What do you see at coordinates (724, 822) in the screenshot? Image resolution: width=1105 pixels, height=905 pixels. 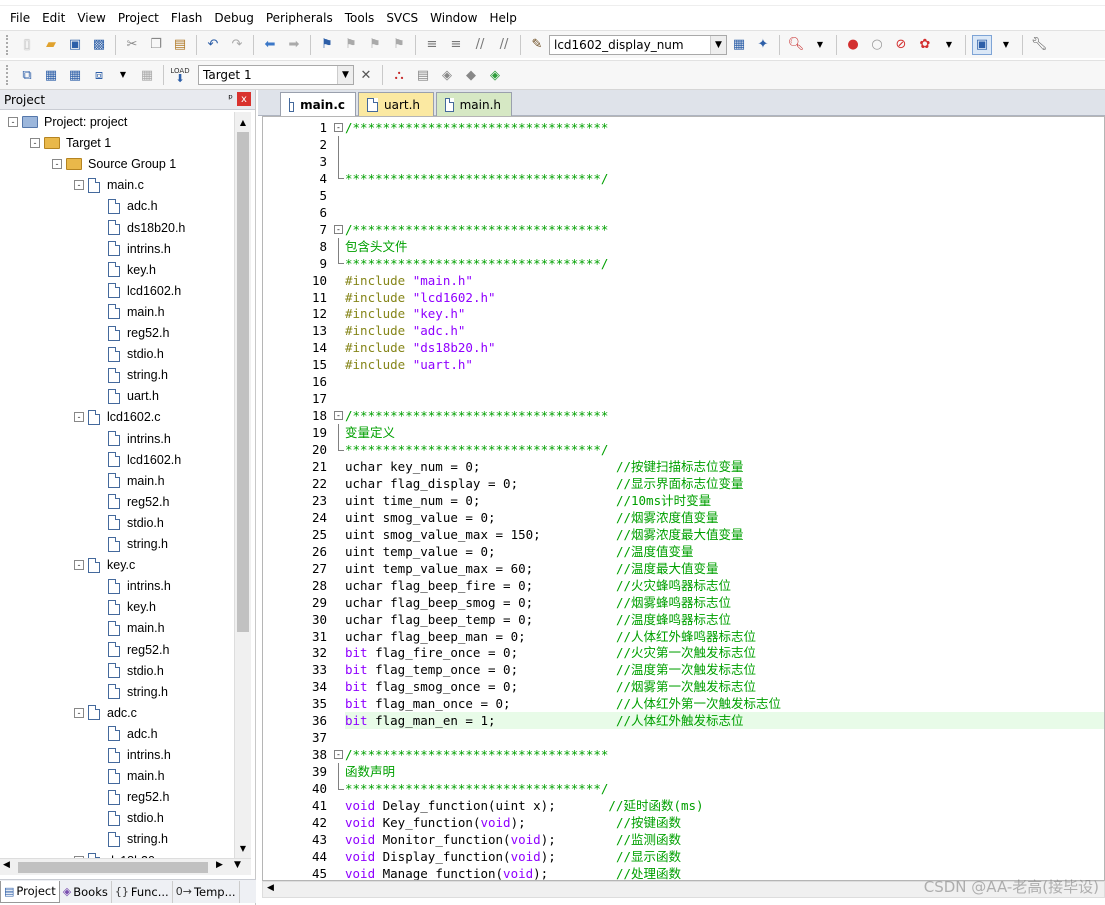 I see `code-line: void Key_function(void); //按键函数` at bounding box center [724, 822].